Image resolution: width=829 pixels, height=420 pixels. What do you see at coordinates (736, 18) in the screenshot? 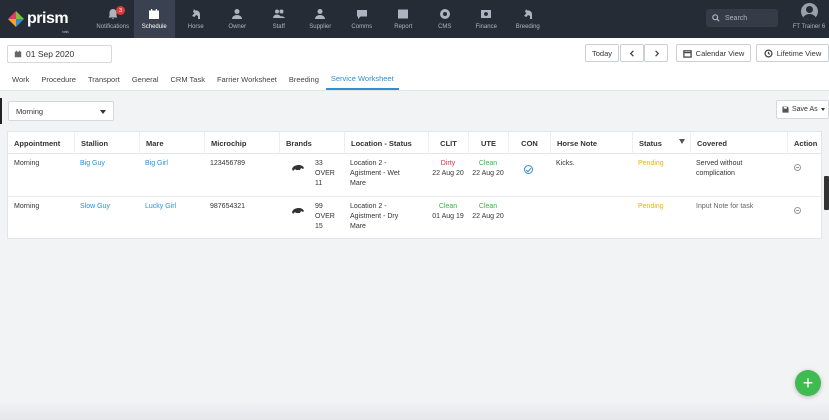
I see `search-placeholder: Search` at bounding box center [736, 18].